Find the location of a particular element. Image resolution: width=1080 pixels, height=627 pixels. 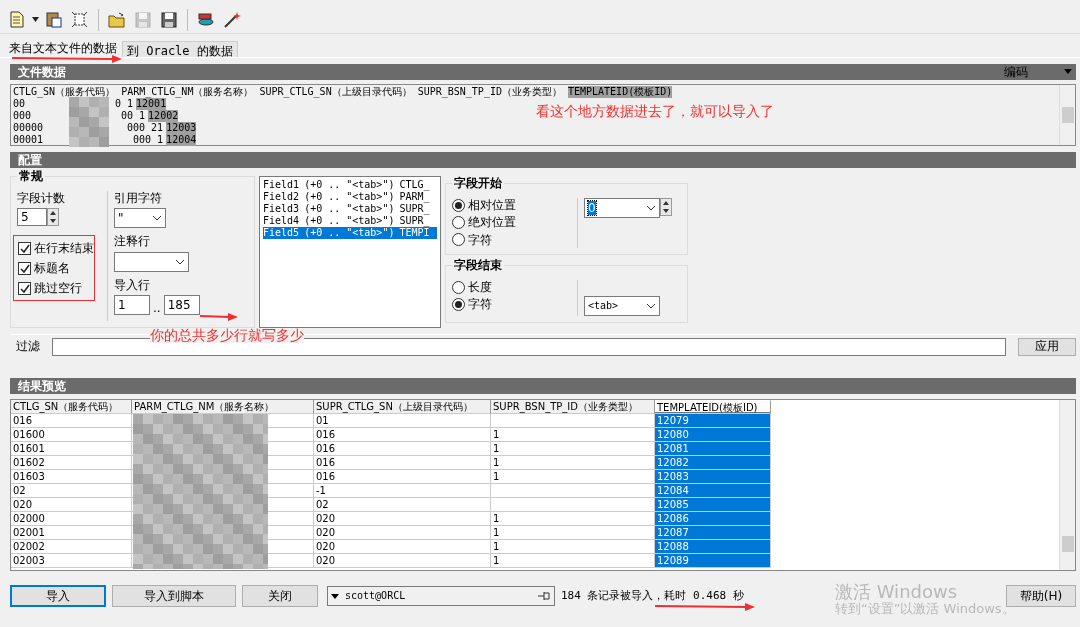

pixelated-blur is located at coordinates (89, 122).